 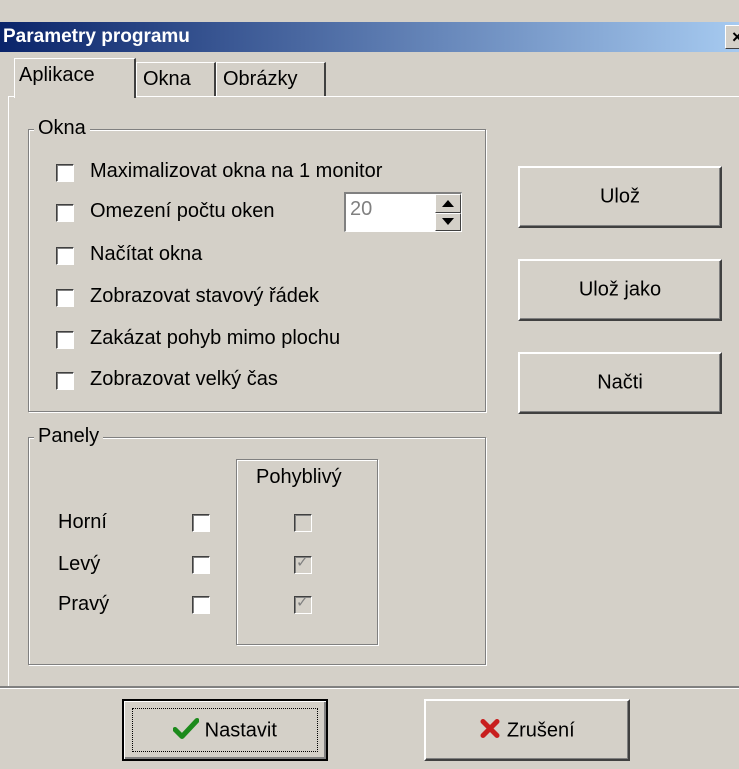 What do you see at coordinates (240, 730) in the screenshot?
I see `apply-button-label: Nastavit` at bounding box center [240, 730].